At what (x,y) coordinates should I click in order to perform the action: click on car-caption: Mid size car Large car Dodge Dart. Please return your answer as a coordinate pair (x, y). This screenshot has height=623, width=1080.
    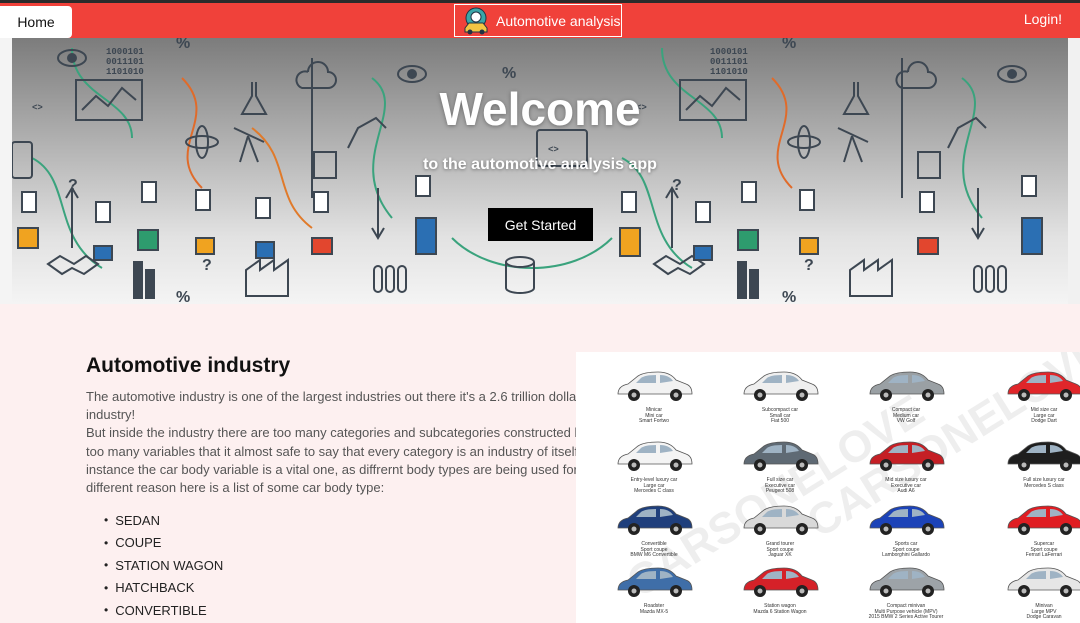
    Looking at the image, I should click on (1032, 416).